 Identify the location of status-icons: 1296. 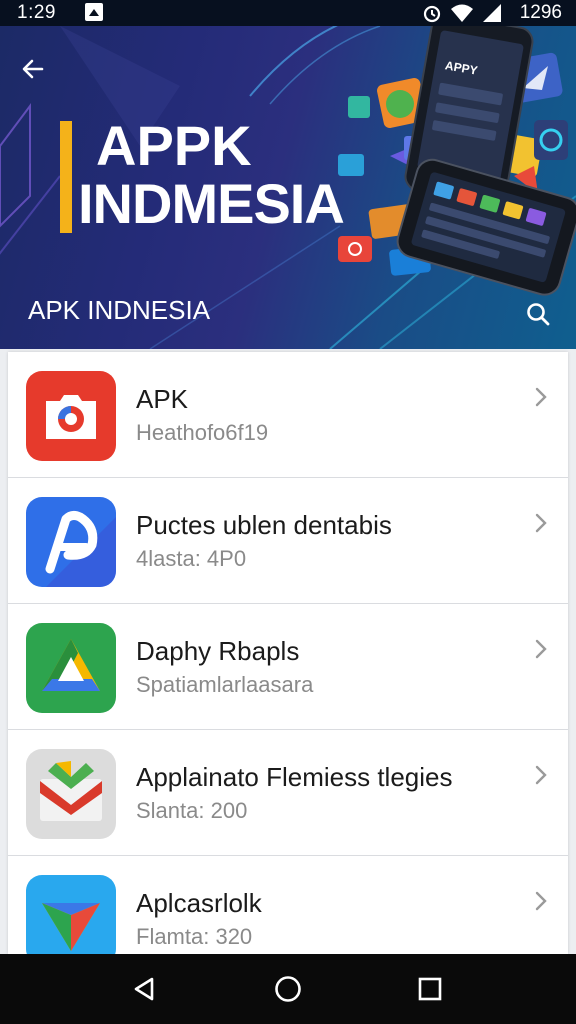
(492, 13).